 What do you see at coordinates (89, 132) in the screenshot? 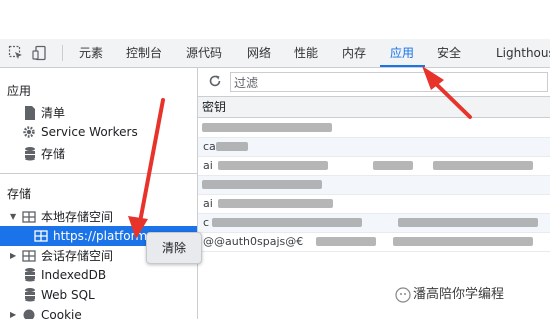
I see `sidebar-item-label: Service Workers` at bounding box center [89, 132].